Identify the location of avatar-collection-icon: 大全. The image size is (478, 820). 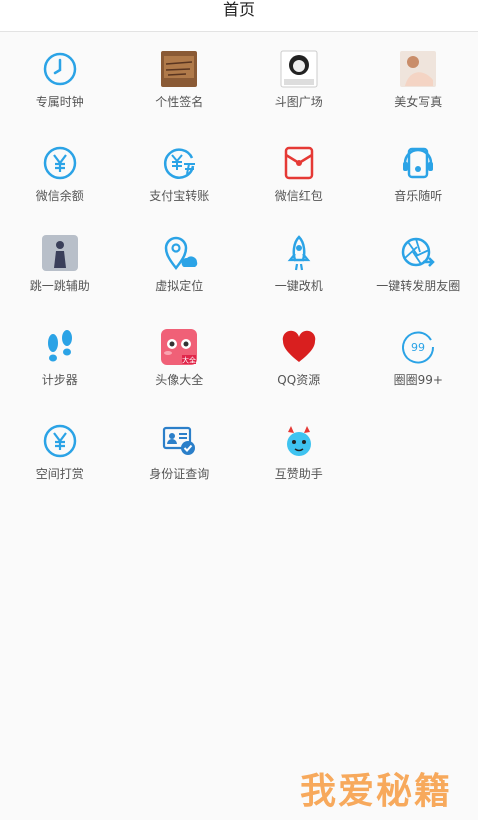
(179, 347).